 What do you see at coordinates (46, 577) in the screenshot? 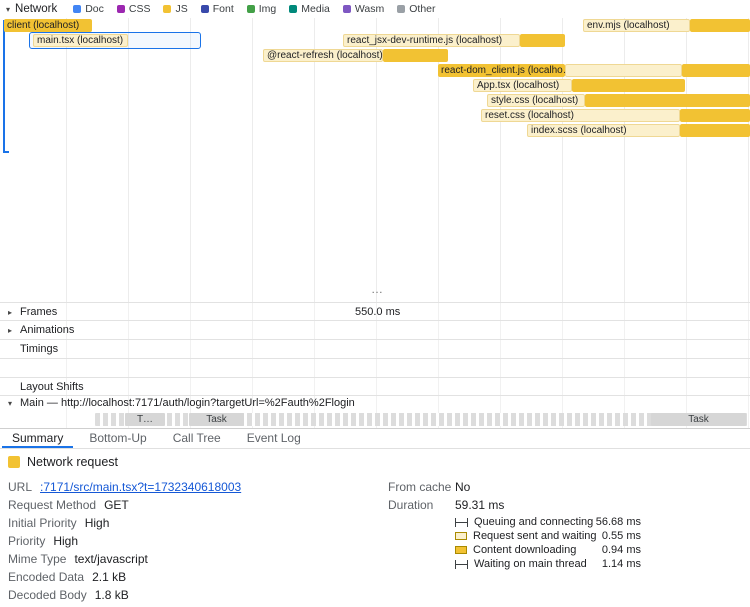
I see `field-label-encoded-data: Encoded Data` at bounding box center [46, 577].